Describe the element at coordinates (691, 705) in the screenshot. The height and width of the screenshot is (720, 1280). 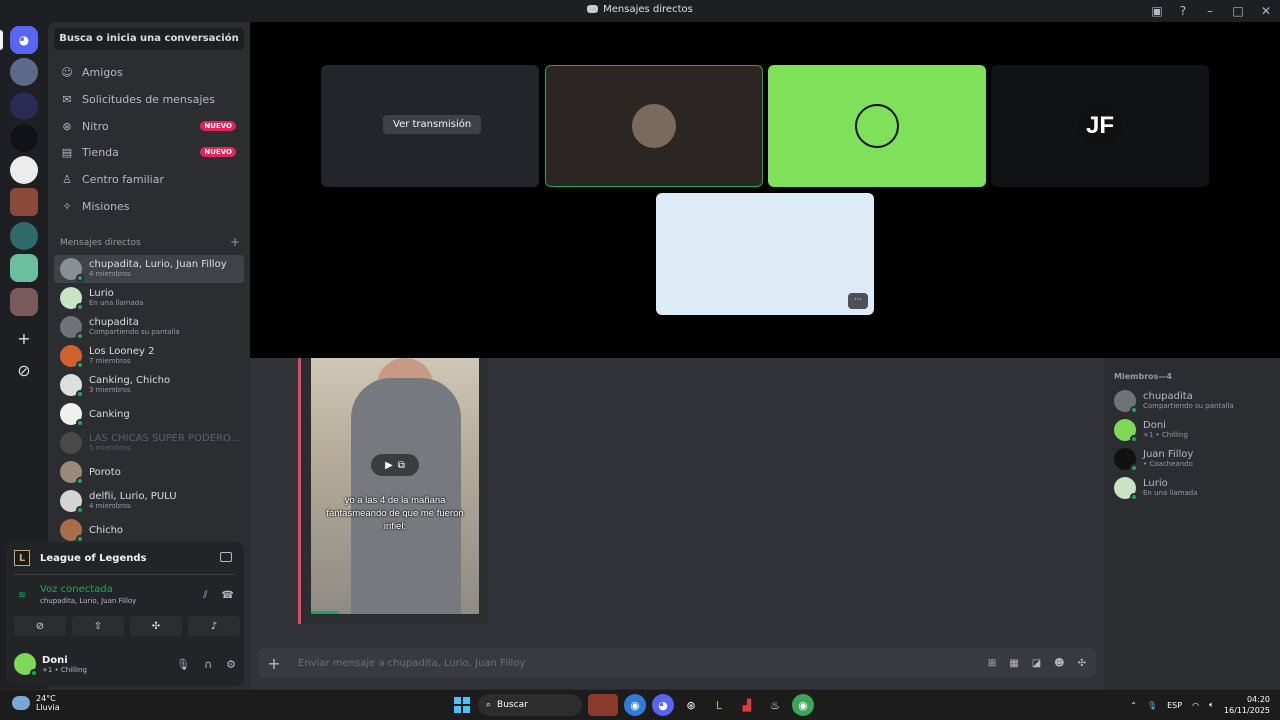
I see `app-icon: ⊛` at that location.